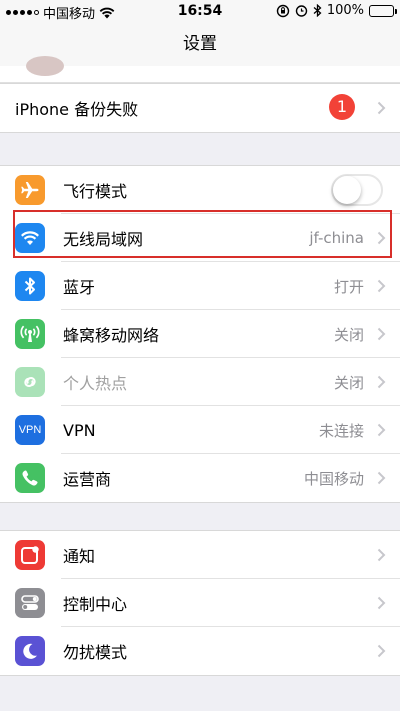 The width and height of the screenshot is (400, 711). I want to click on backup-failed-label: iPhone 备份失败, so click(77, 109).